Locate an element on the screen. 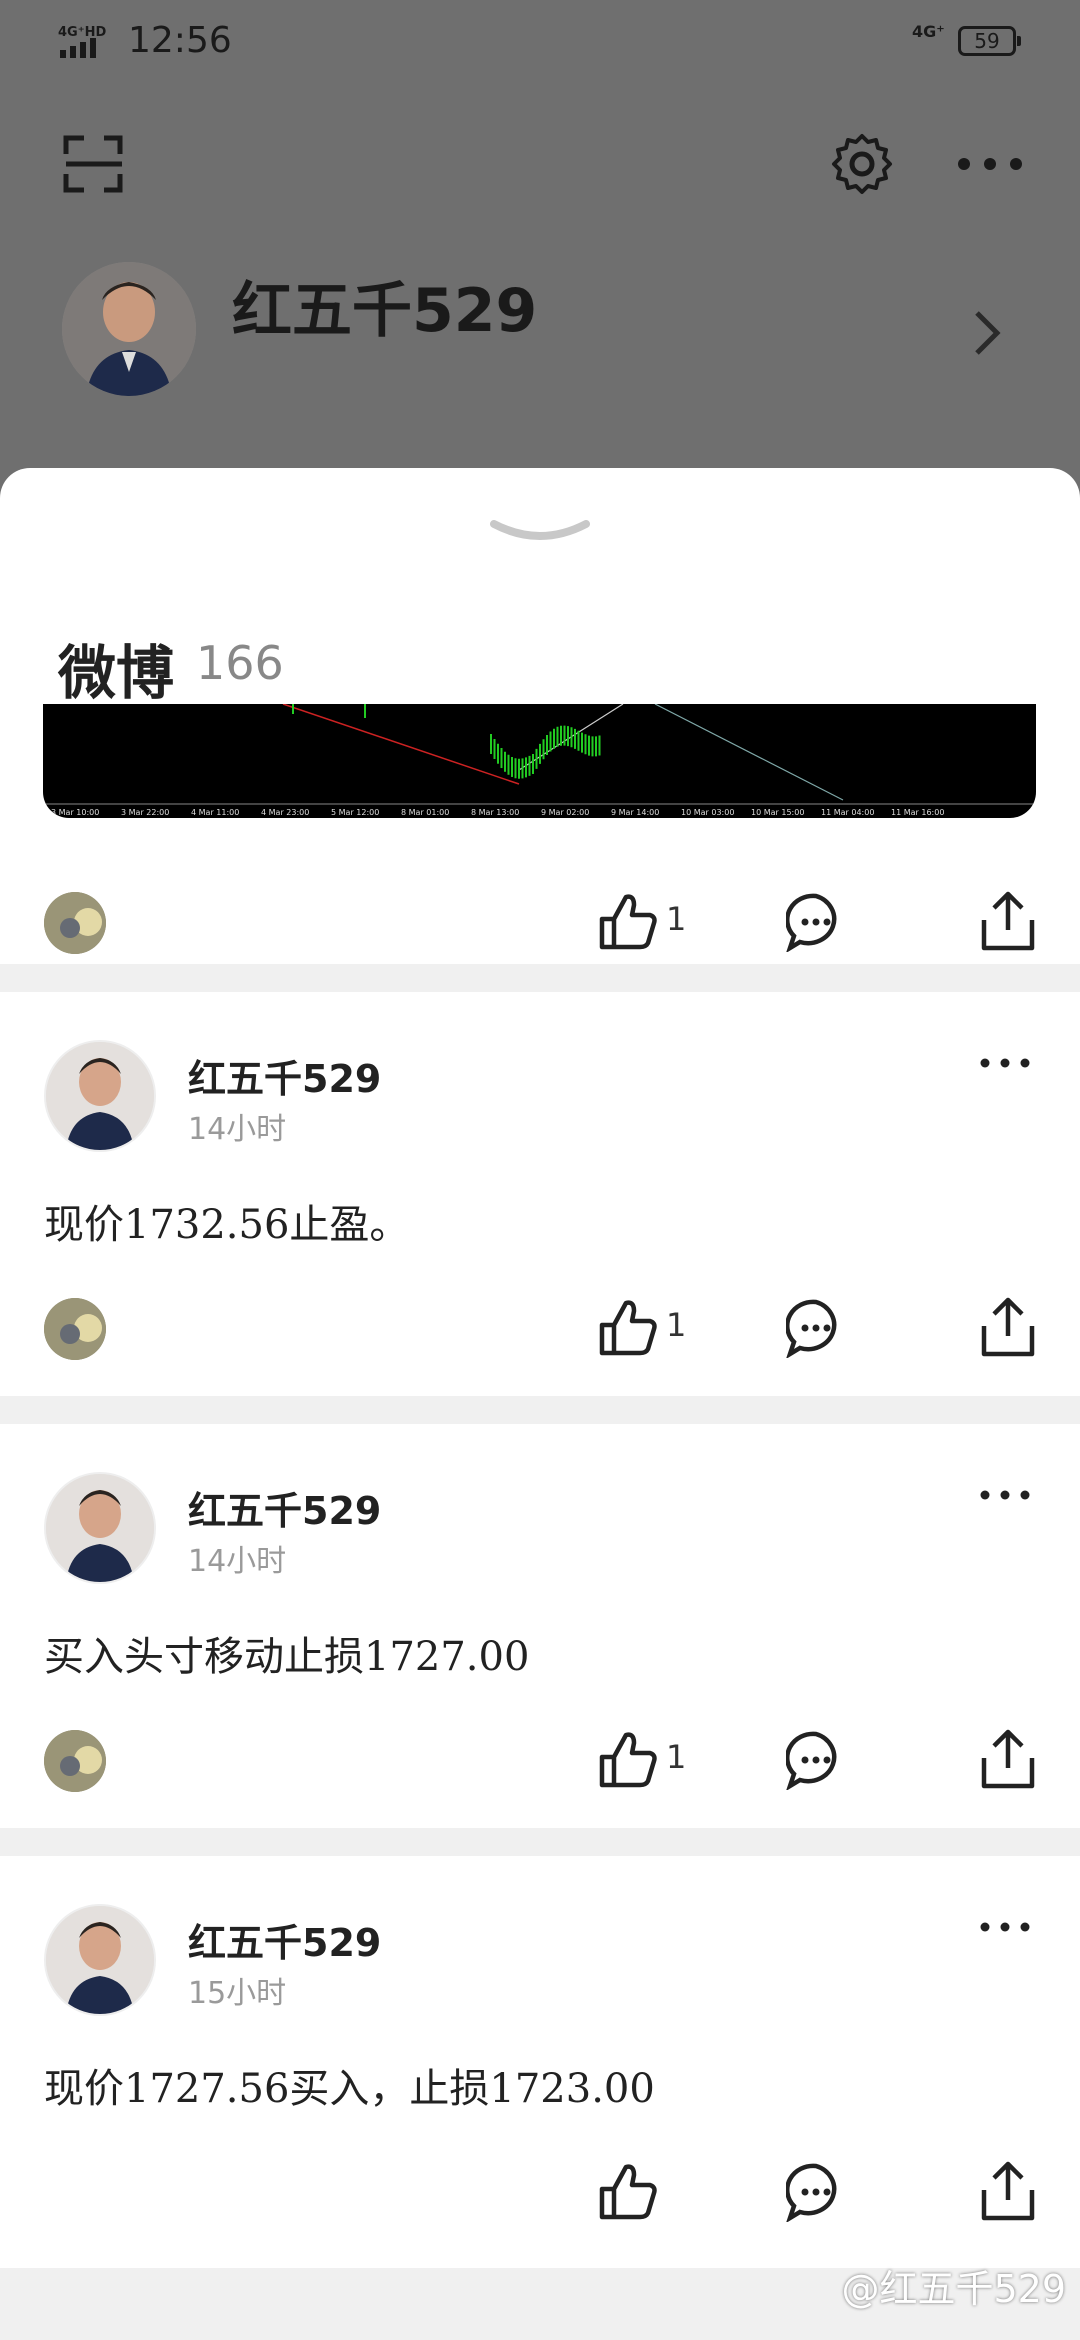 The image size is (1080, 2340). chart-axis-label: 11 Mar 04:00 is located at coordinates (847, 812).